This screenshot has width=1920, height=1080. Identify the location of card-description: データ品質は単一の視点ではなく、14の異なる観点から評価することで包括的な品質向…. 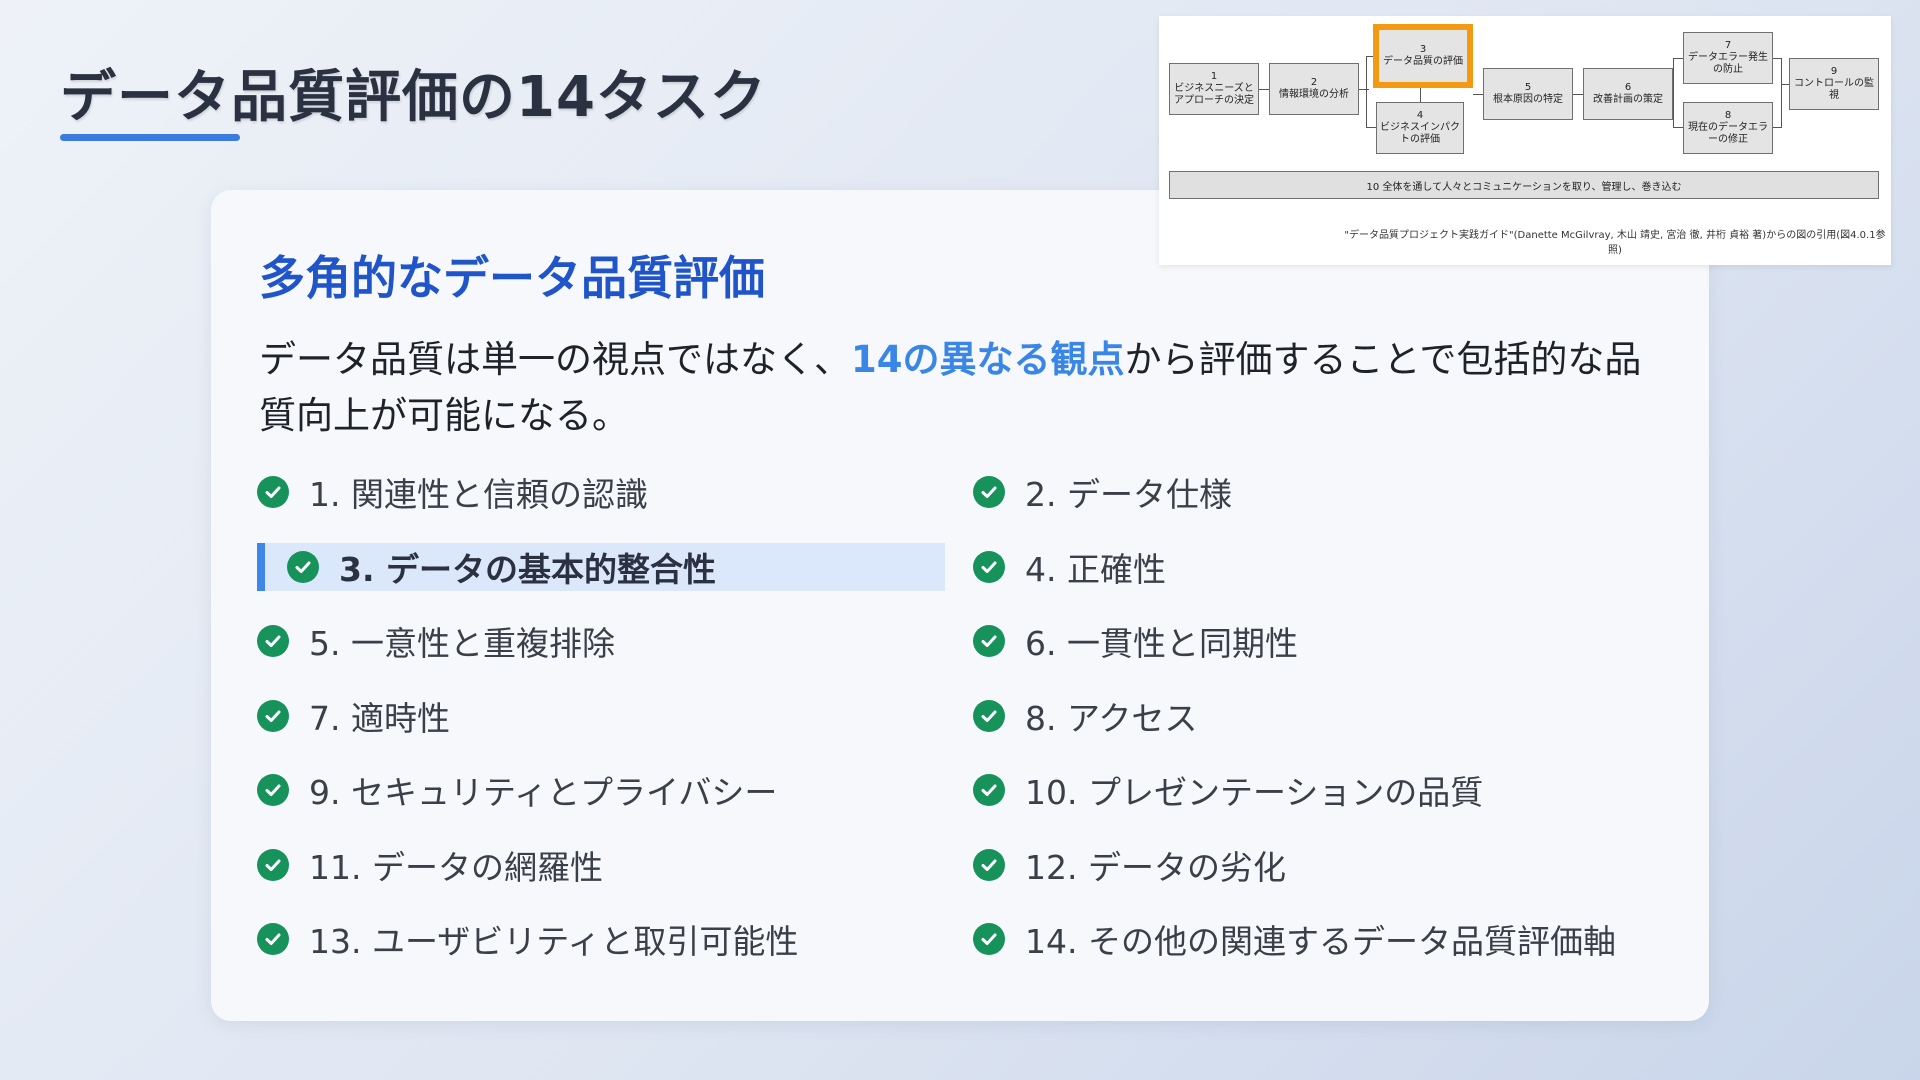
(959, 388).